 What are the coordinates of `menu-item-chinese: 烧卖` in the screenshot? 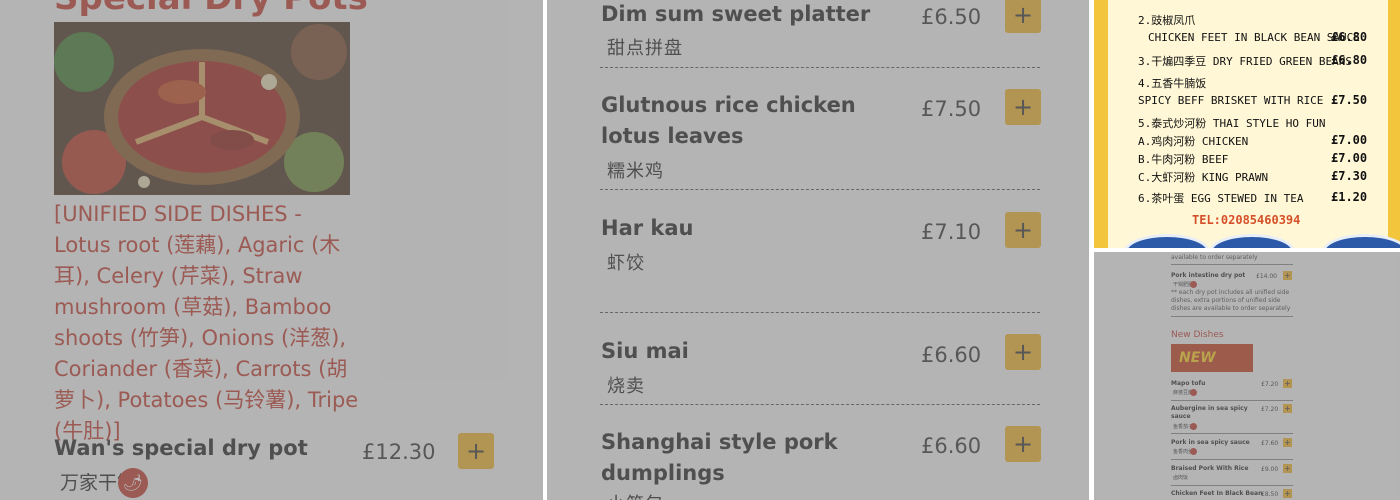 It's located at (626, 386).